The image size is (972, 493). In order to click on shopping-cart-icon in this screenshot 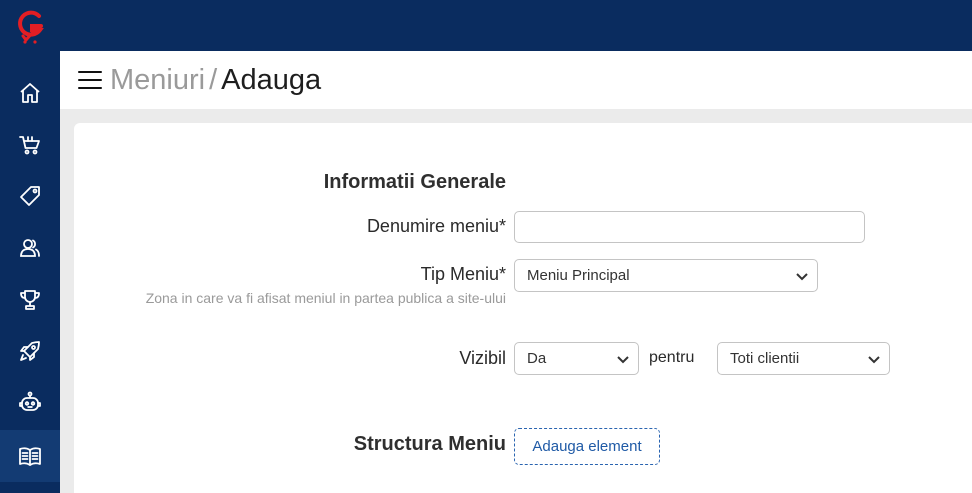, I will do `click(29, 145)`.